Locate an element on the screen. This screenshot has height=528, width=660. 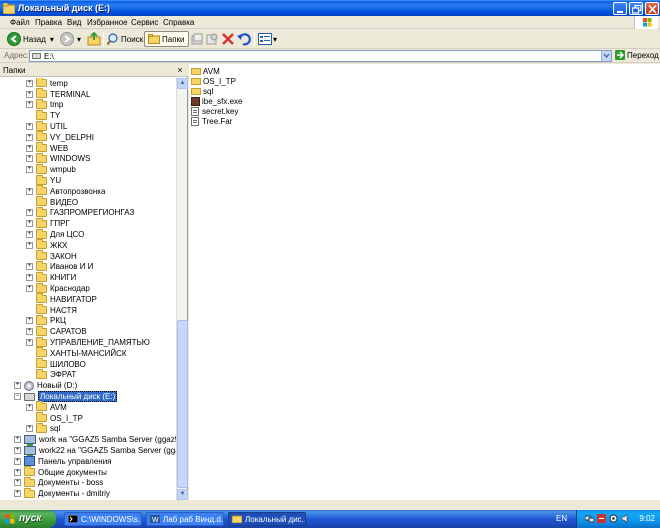
tree-item: + САРАТОВ is located at coordinates (56, 331).